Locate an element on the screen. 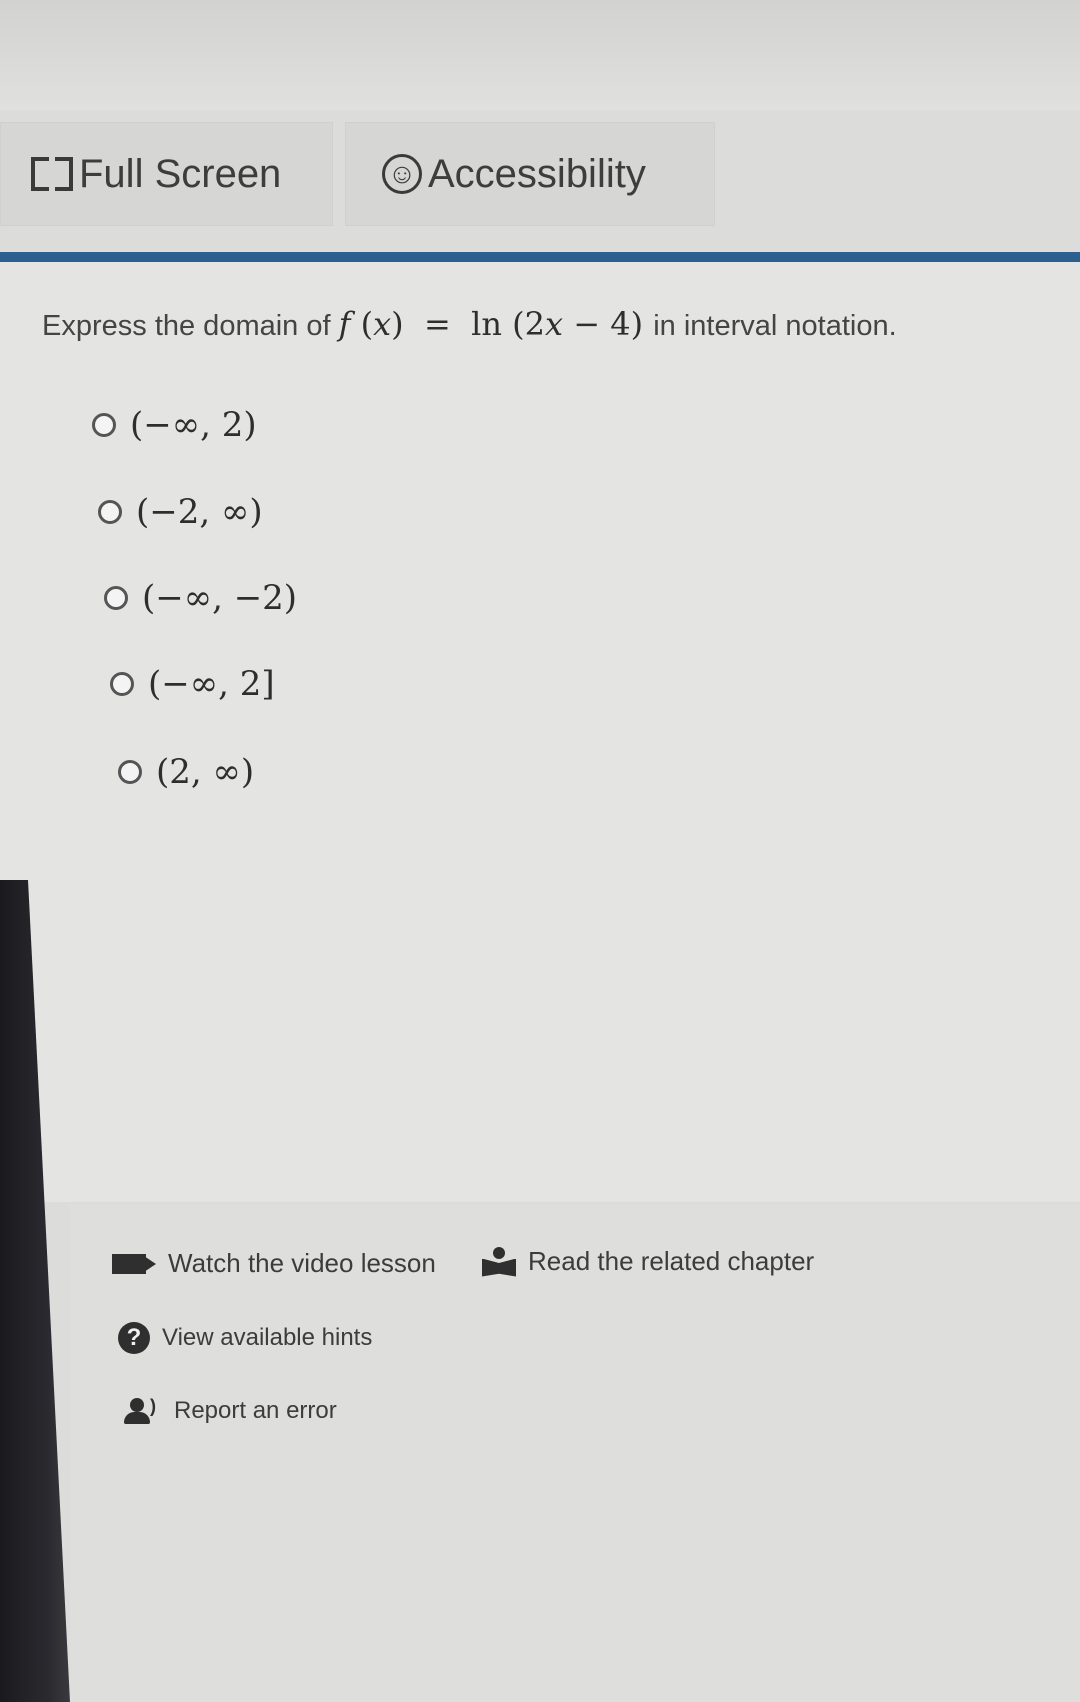 This screenshot has width=1080, height=1702. option-label: (−∞, −2) is located at coordinates (220, 598).